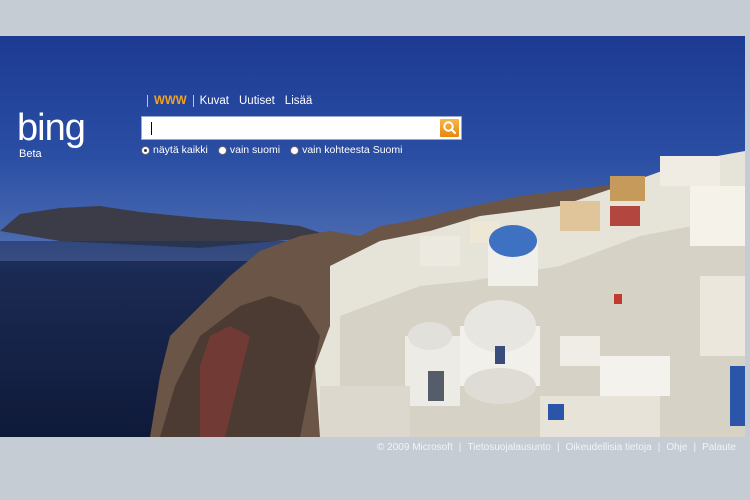 The height and width of the screenshot is (500, 750). What do you see at coordinates (214, 101) in the screenshot?
I see `nav-item-kuvat: Kuvat` at bounding box center [214, 101].